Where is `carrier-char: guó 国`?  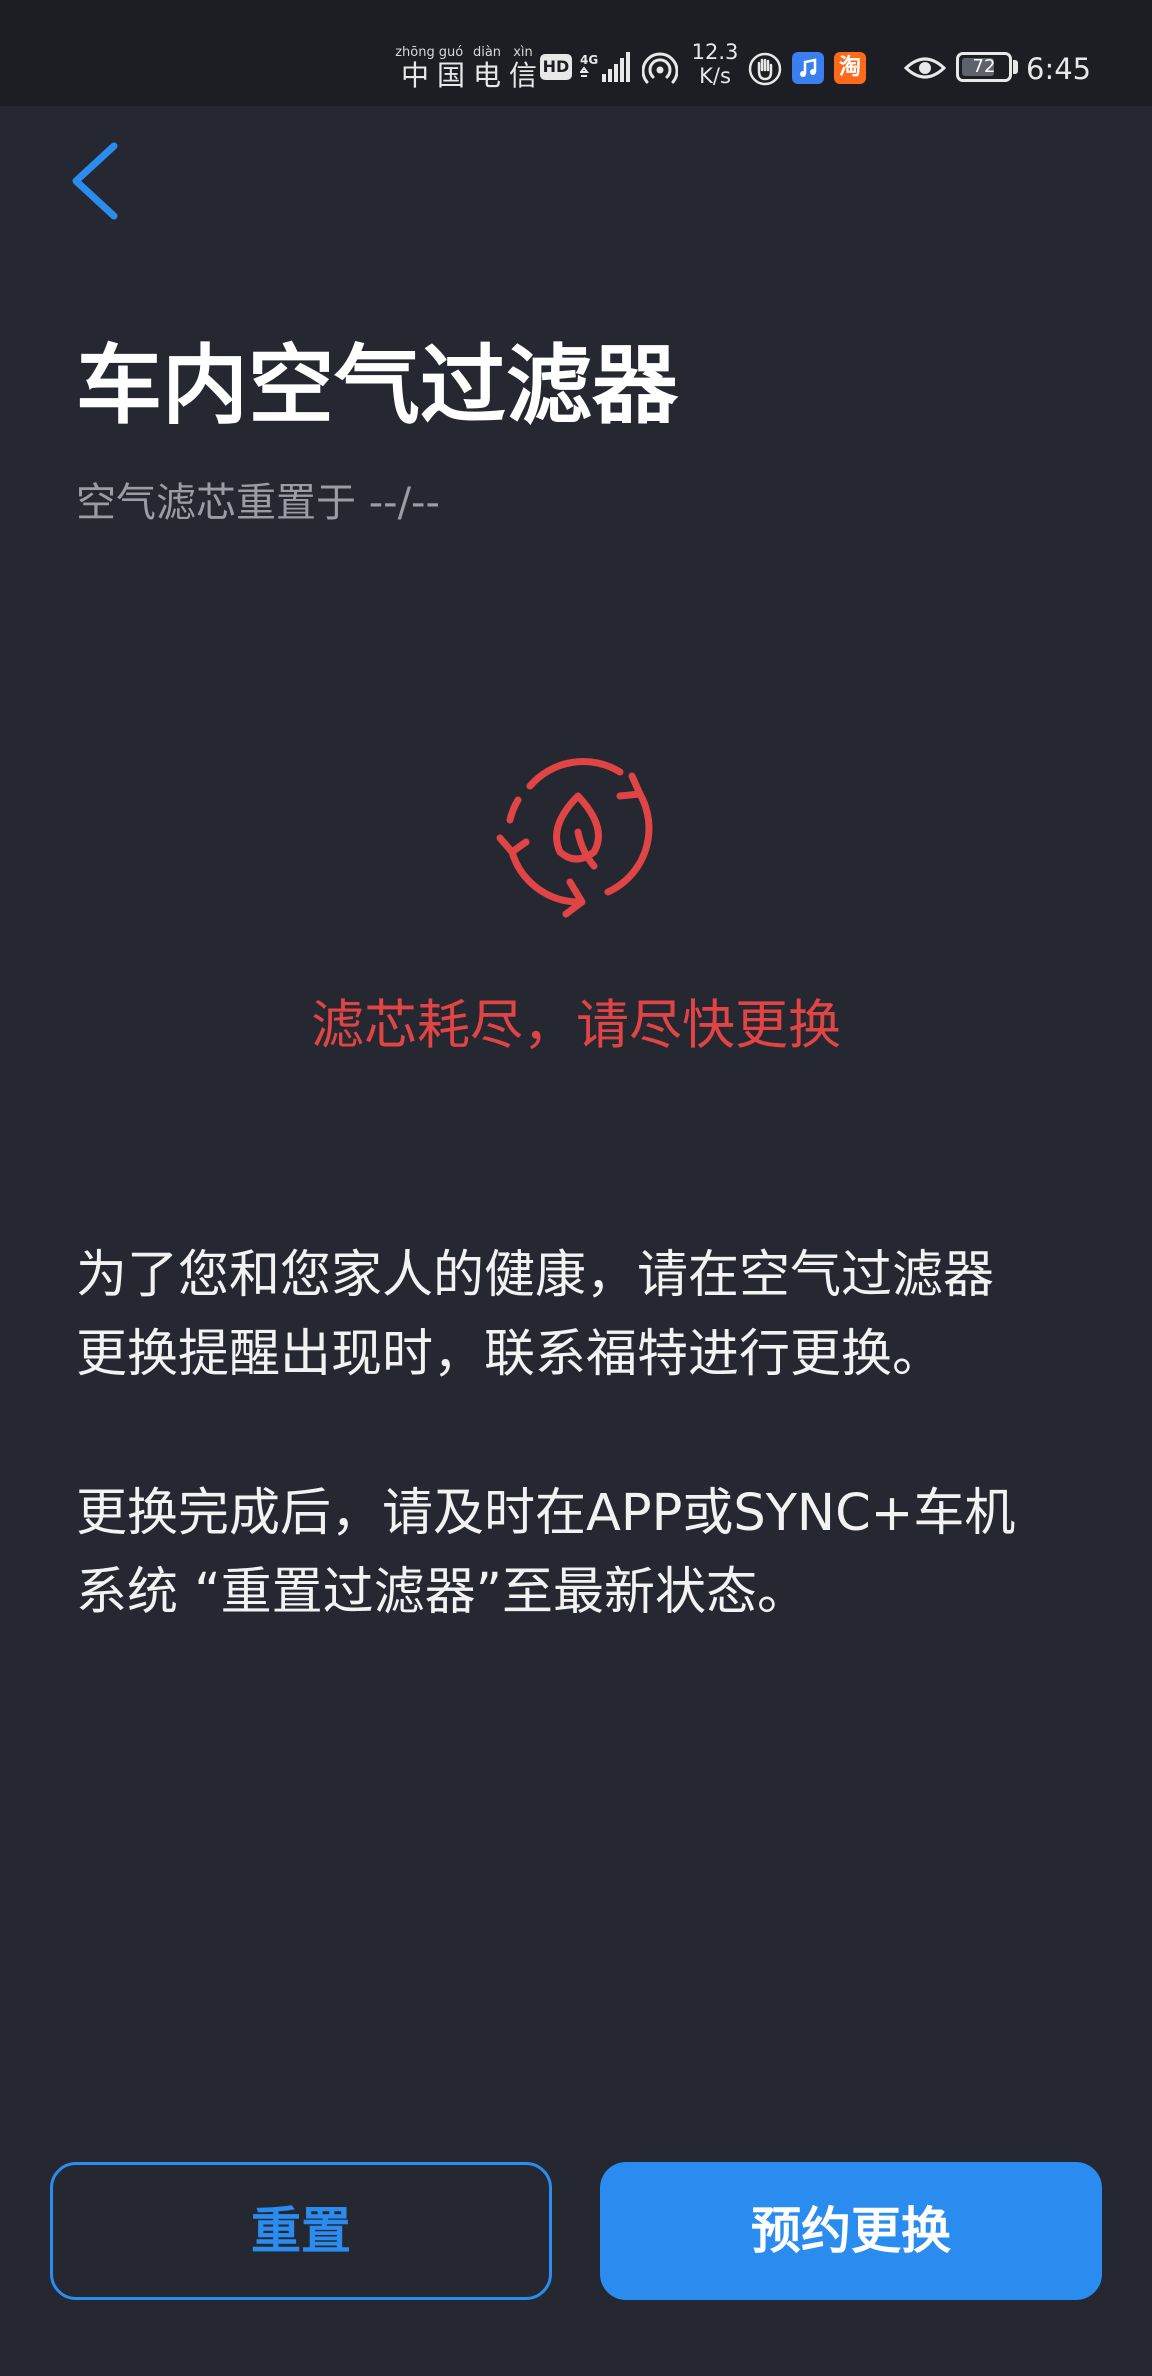 carrier-char: guó 国 is located at coordinates (451, 69).